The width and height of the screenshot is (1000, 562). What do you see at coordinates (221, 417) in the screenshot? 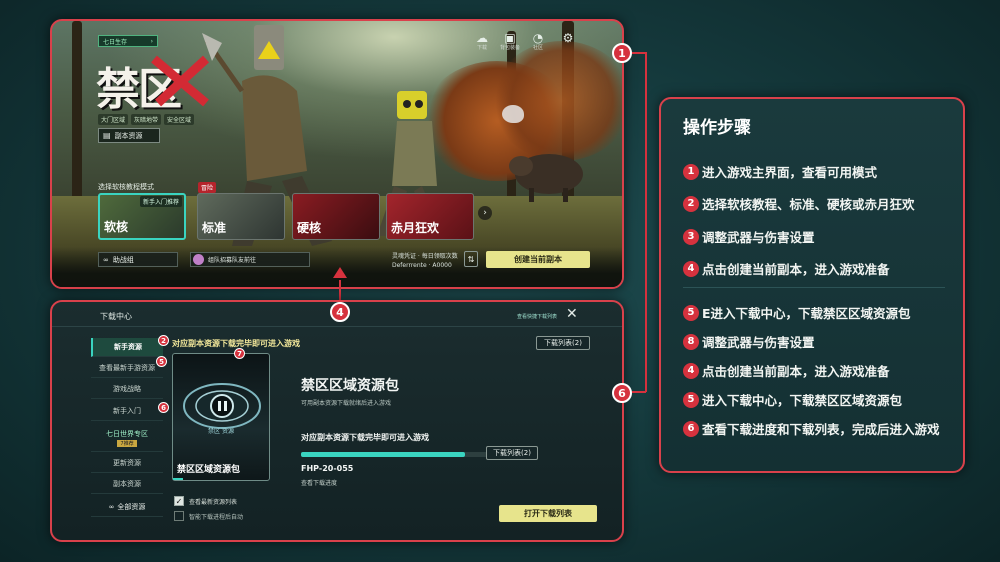
I see `resource-pack-card: 禁区 资源 禁区区域资源包` at bounding box center [221, 417].